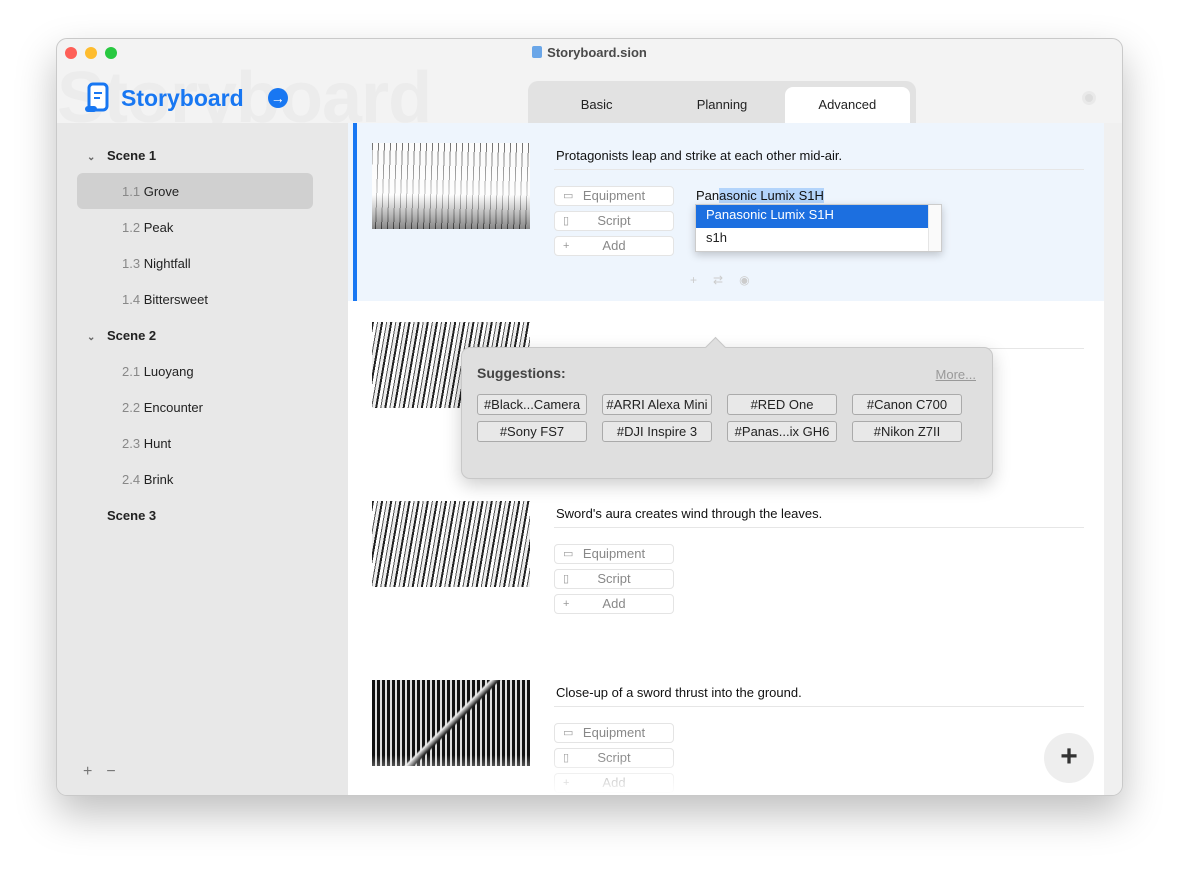 Image resolution: width=1179 pixels, height=870 pixels. I want to click on suggestion-chip: #ARRI Alexa Mini, so click(657, 404).